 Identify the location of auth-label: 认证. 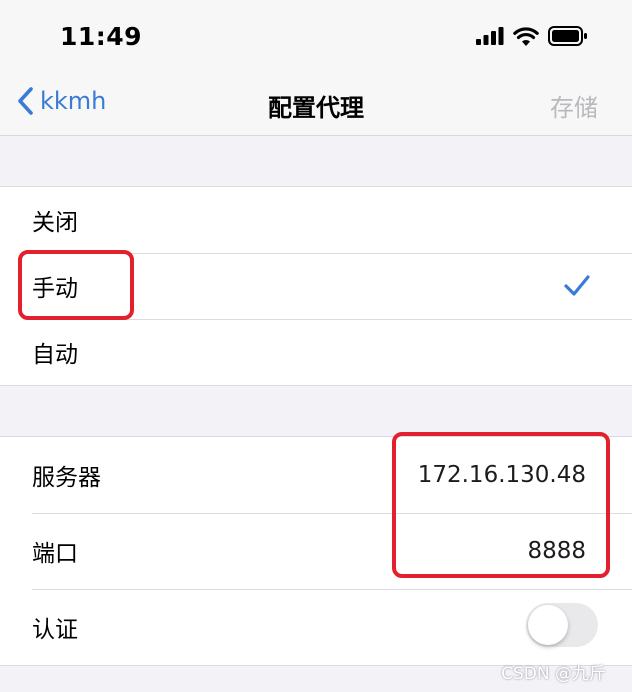
(55, 630).